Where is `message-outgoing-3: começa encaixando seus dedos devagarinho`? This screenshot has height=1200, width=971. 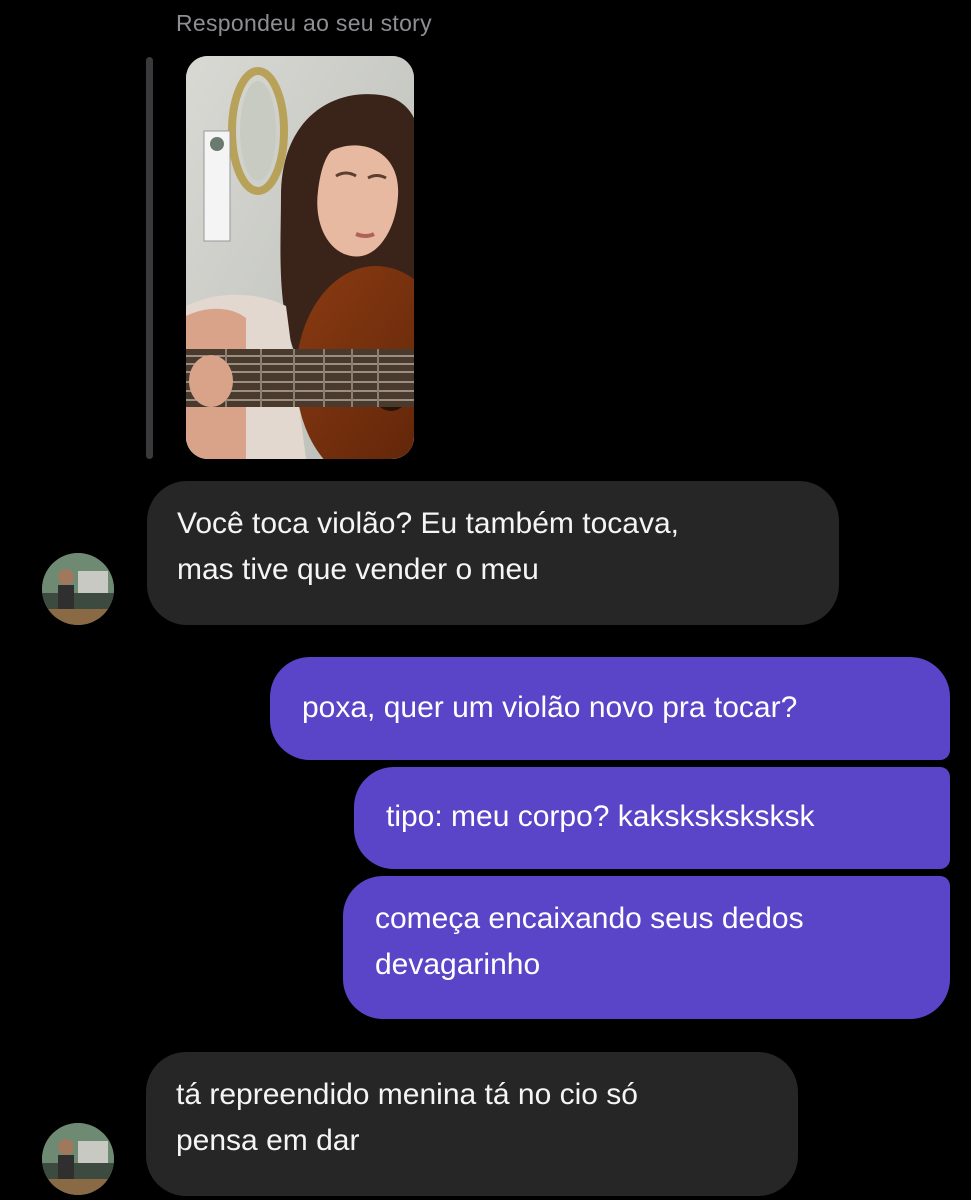
message-outgoing-3: começa encaixando seus dedos devagarinho is located at coordinates (646, 947).